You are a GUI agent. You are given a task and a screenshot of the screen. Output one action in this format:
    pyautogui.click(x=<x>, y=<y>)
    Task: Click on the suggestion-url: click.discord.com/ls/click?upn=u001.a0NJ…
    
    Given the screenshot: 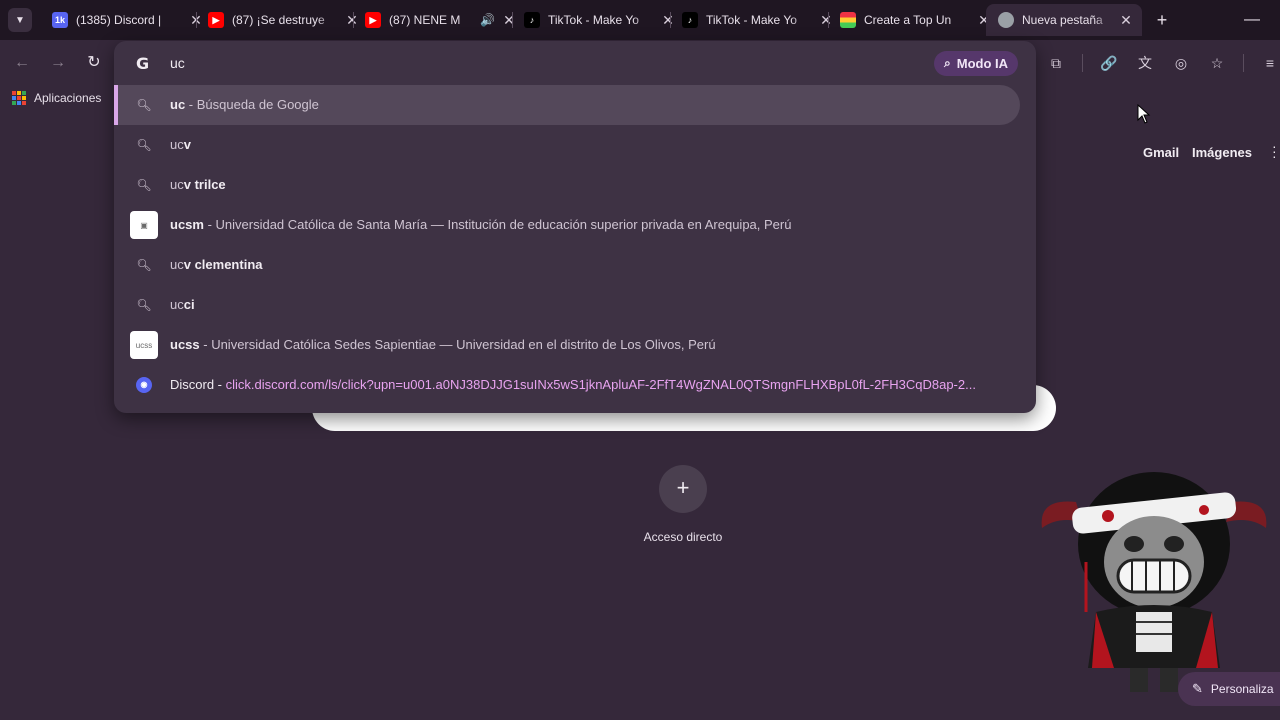 What is the action you would take?
    pyautogui.click(x=600, y=384)
    